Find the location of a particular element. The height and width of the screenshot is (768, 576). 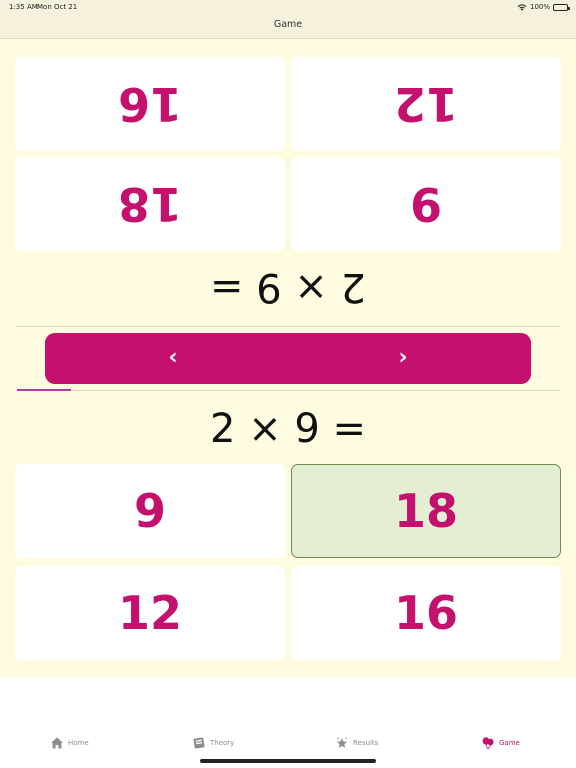

header: 1:35 AM Mon Oct 21 100% Game is located at coordinates (288, 19).